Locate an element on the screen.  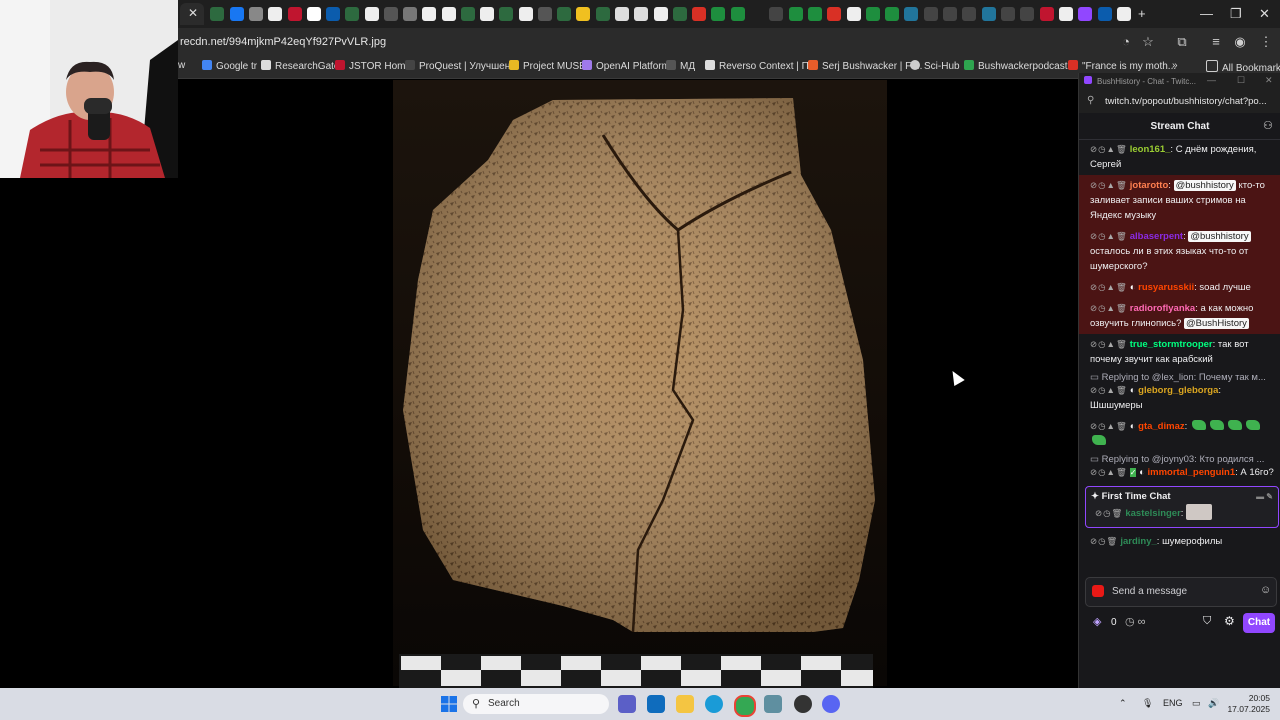
chat-username: radioroflyanka is located at coordinates (1162, 308).